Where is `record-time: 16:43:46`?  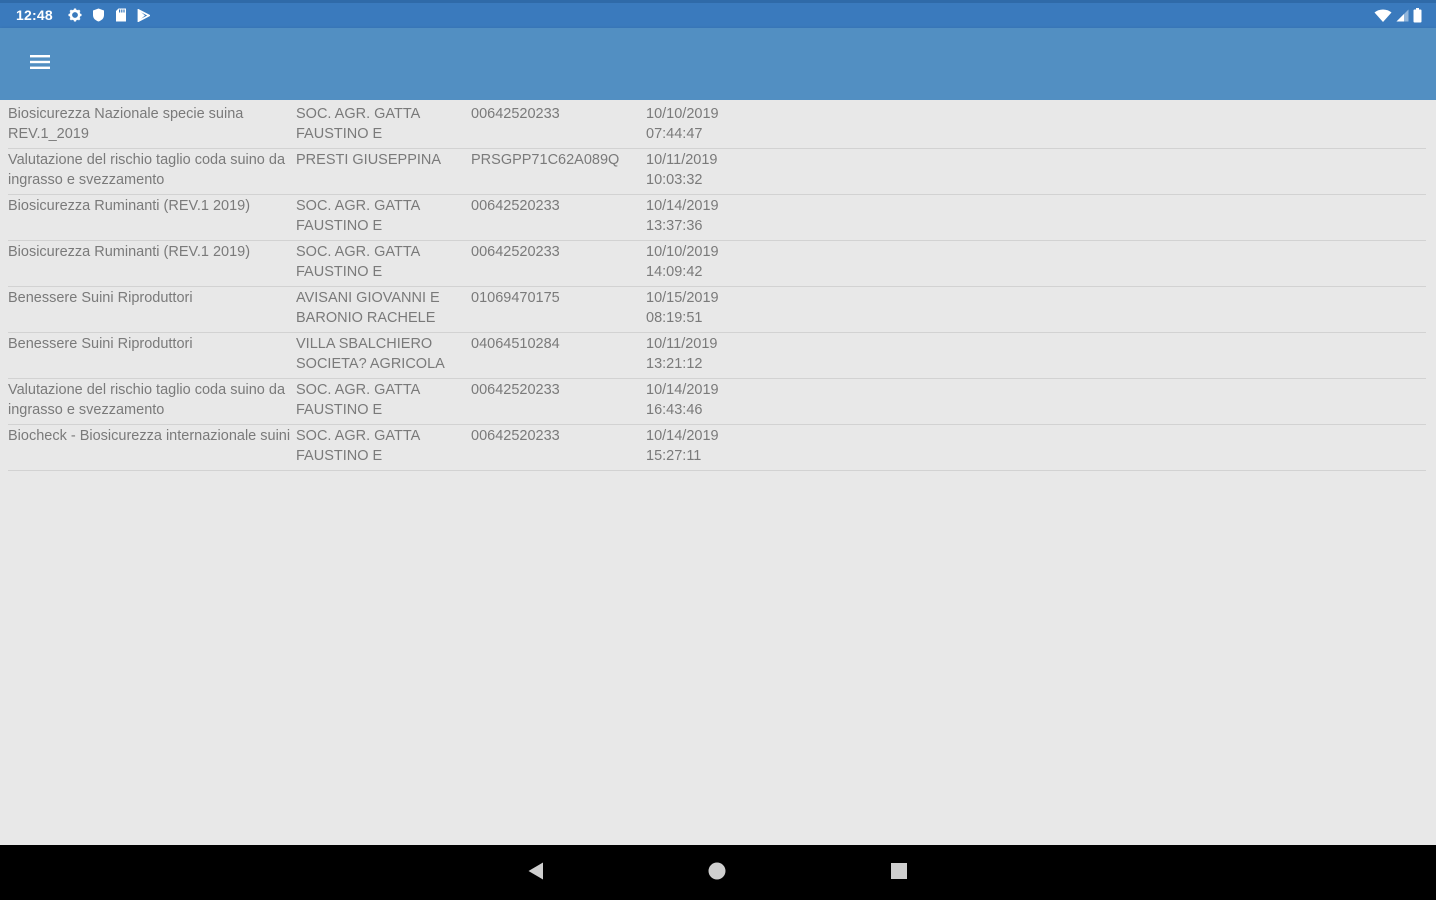
record-time: 16:43:46 is located at coordinates (674, 410).